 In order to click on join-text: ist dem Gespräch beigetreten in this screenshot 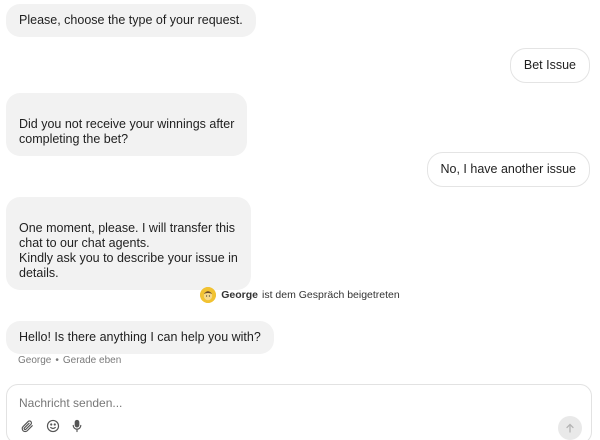, I will do `click(331, 295)`.